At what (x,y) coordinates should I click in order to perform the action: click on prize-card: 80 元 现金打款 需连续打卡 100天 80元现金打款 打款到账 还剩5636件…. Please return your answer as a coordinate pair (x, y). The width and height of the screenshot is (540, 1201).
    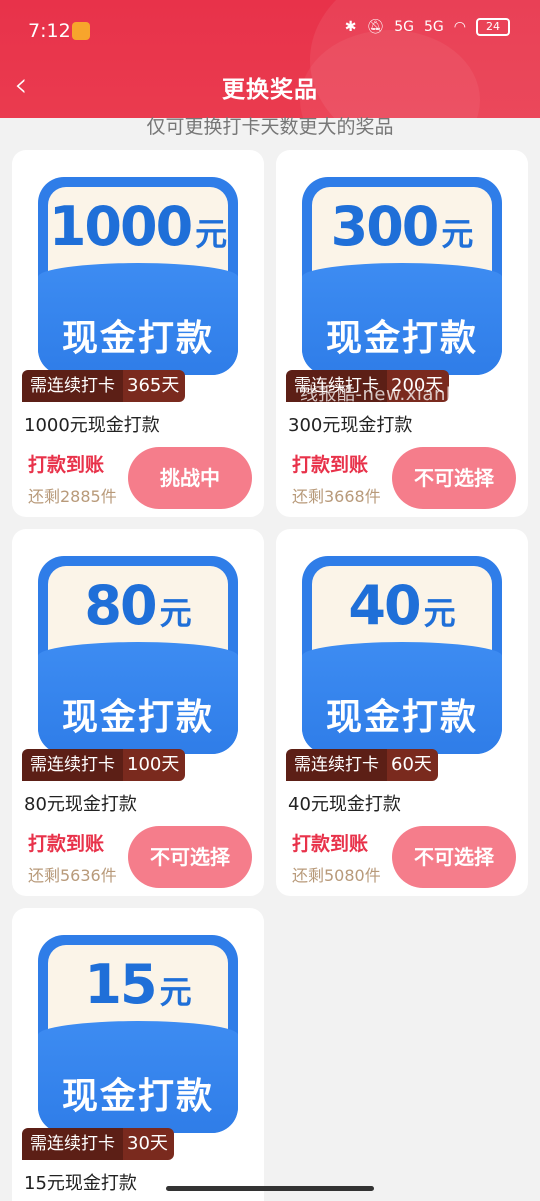
    Looking at the image, I should click on (138, 712).